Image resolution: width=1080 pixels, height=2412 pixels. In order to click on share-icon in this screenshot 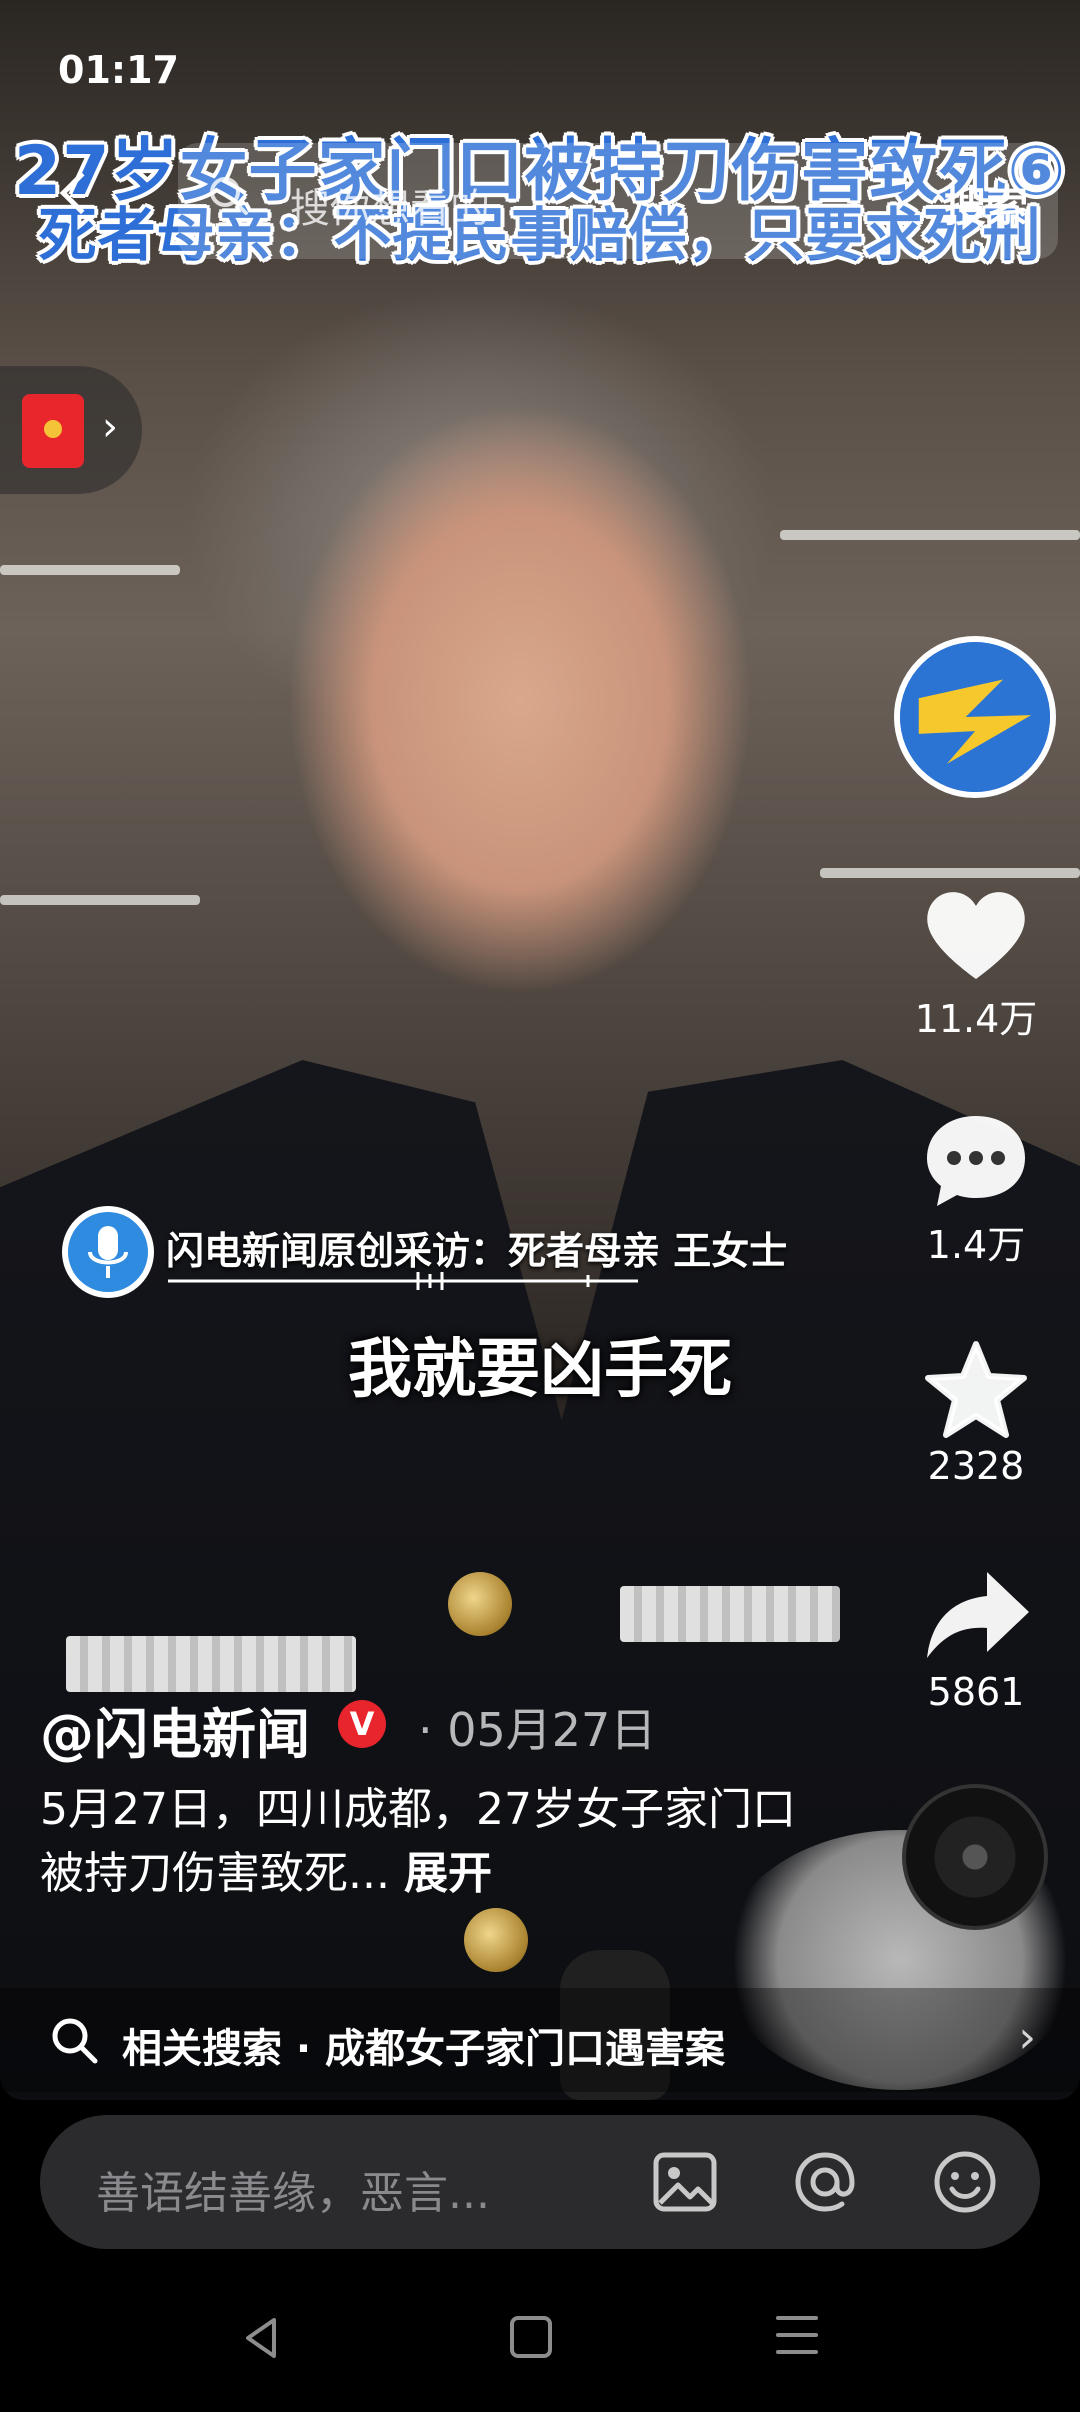, I will do `click(978, 1615)`.